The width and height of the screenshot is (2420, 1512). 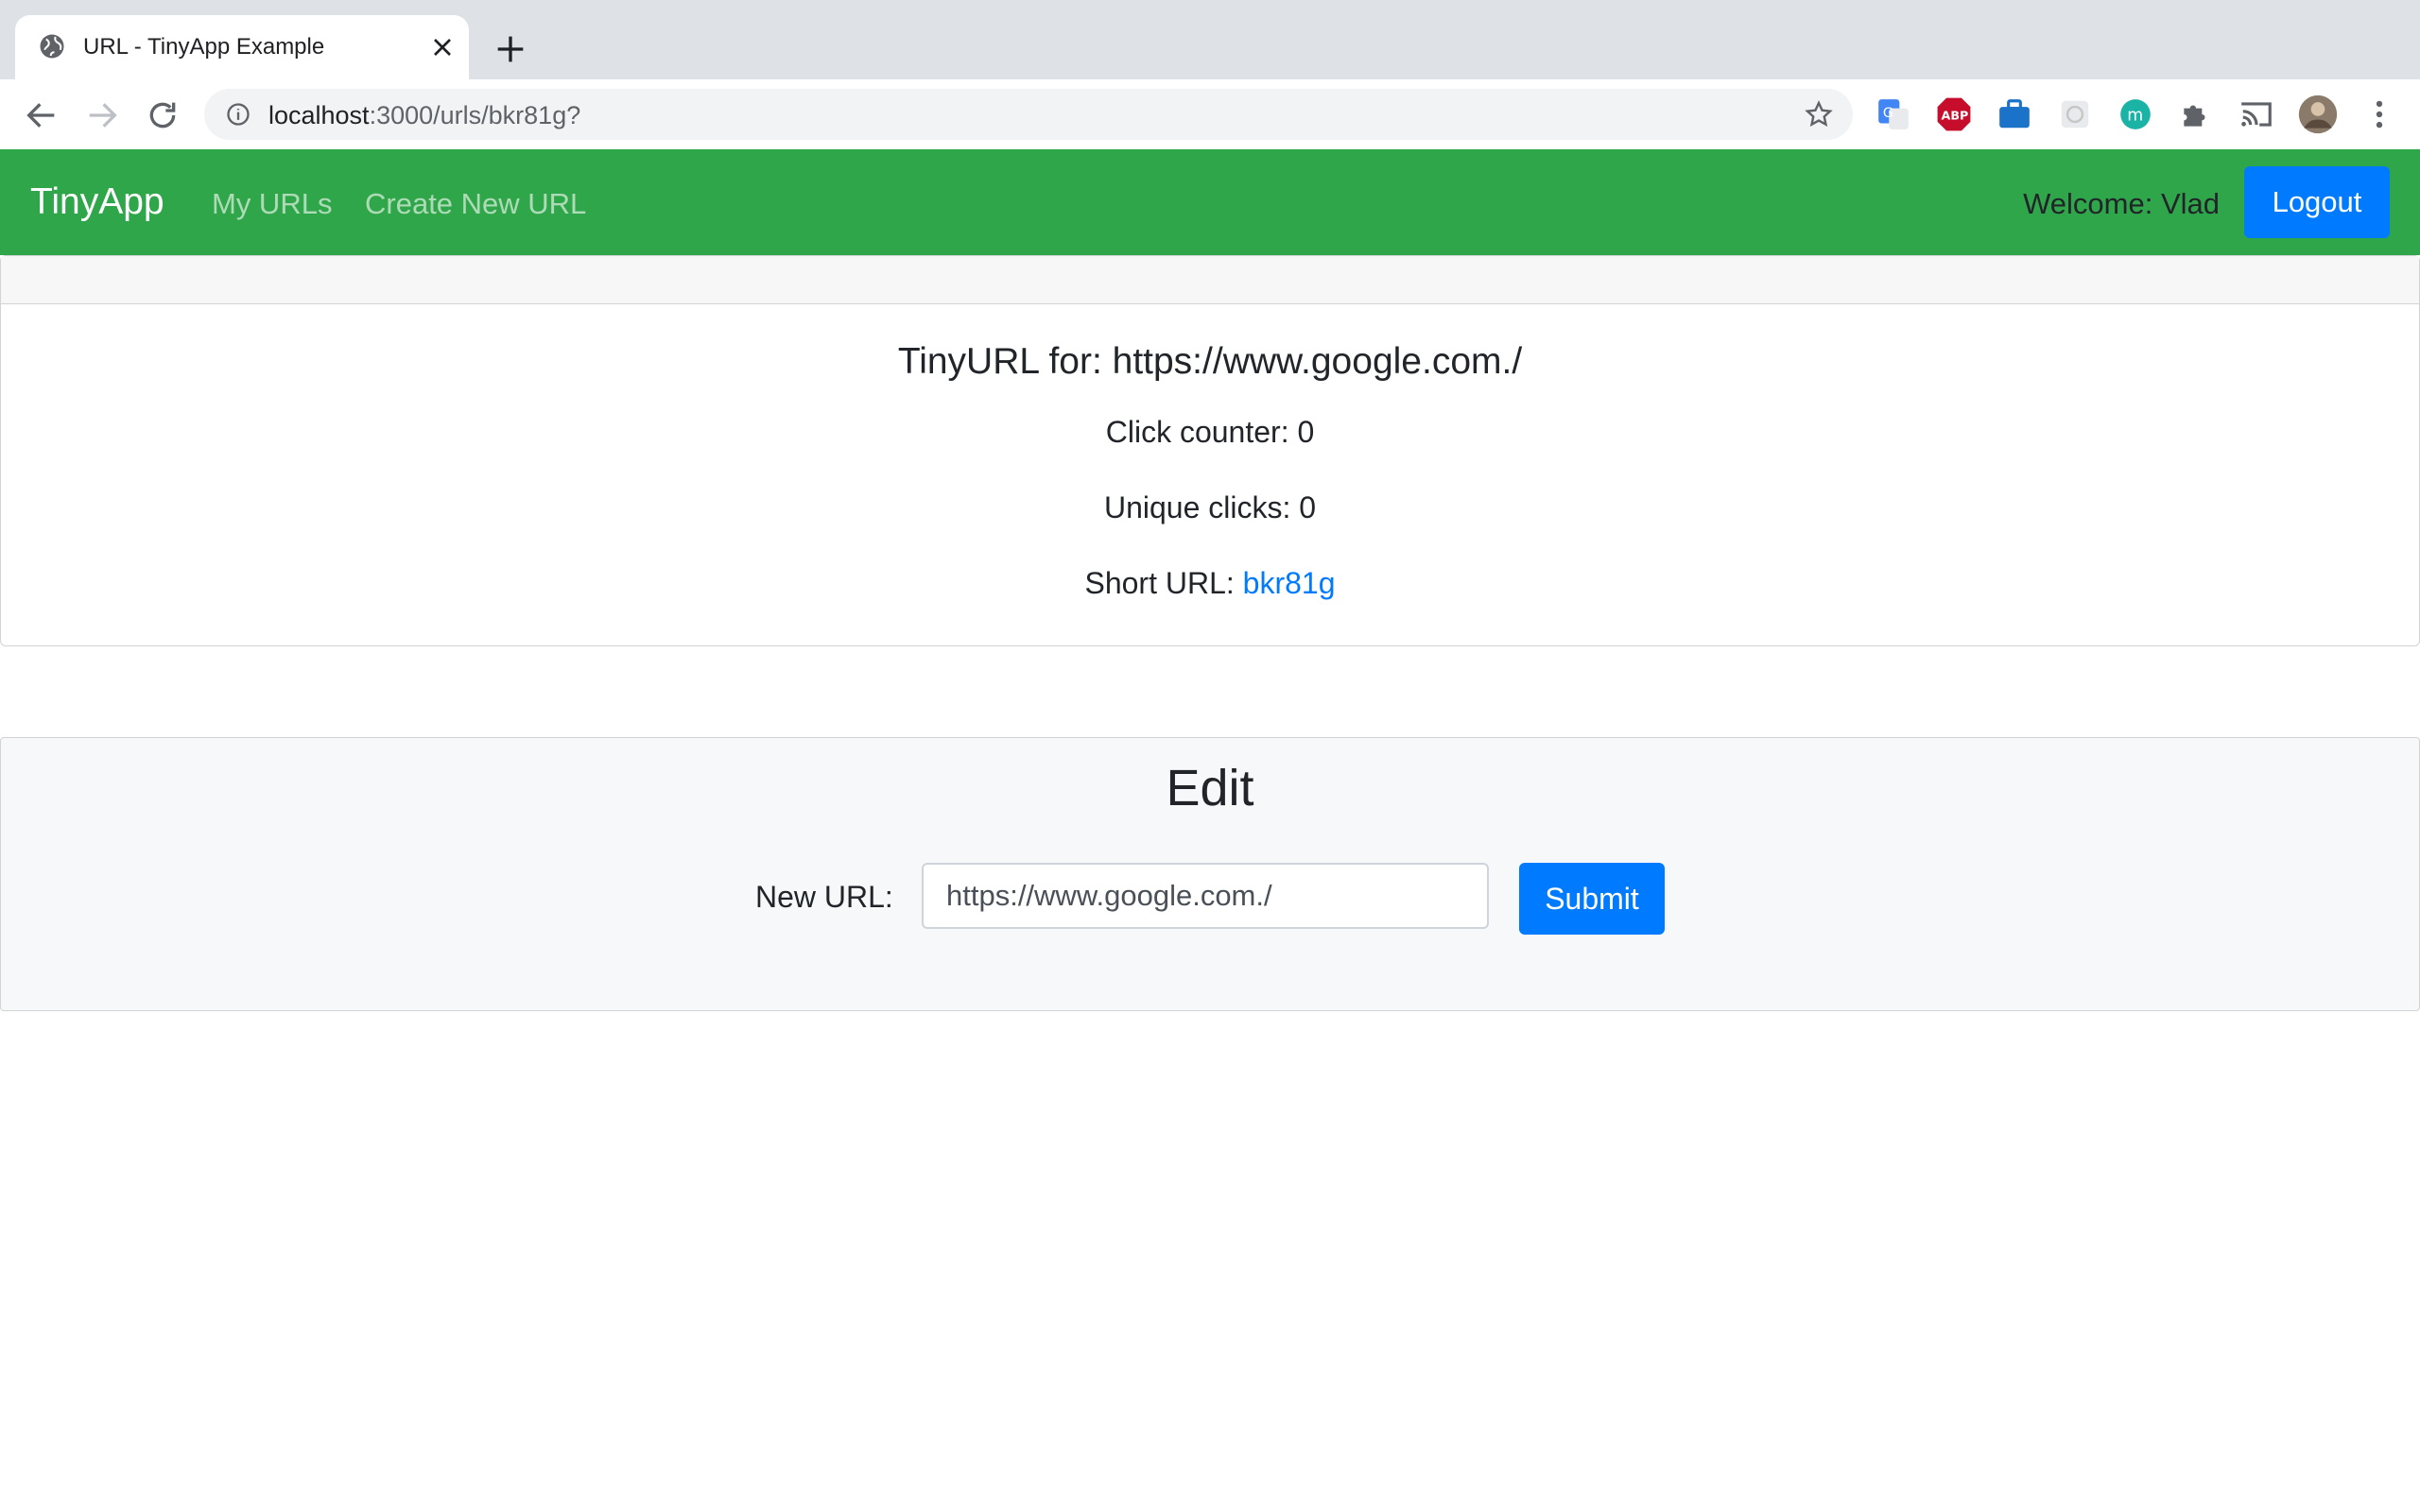 I want to click on browser-toolbar: localhost:3000/urls/bkr81g? G ABP m, so click(x=1210, y=114).